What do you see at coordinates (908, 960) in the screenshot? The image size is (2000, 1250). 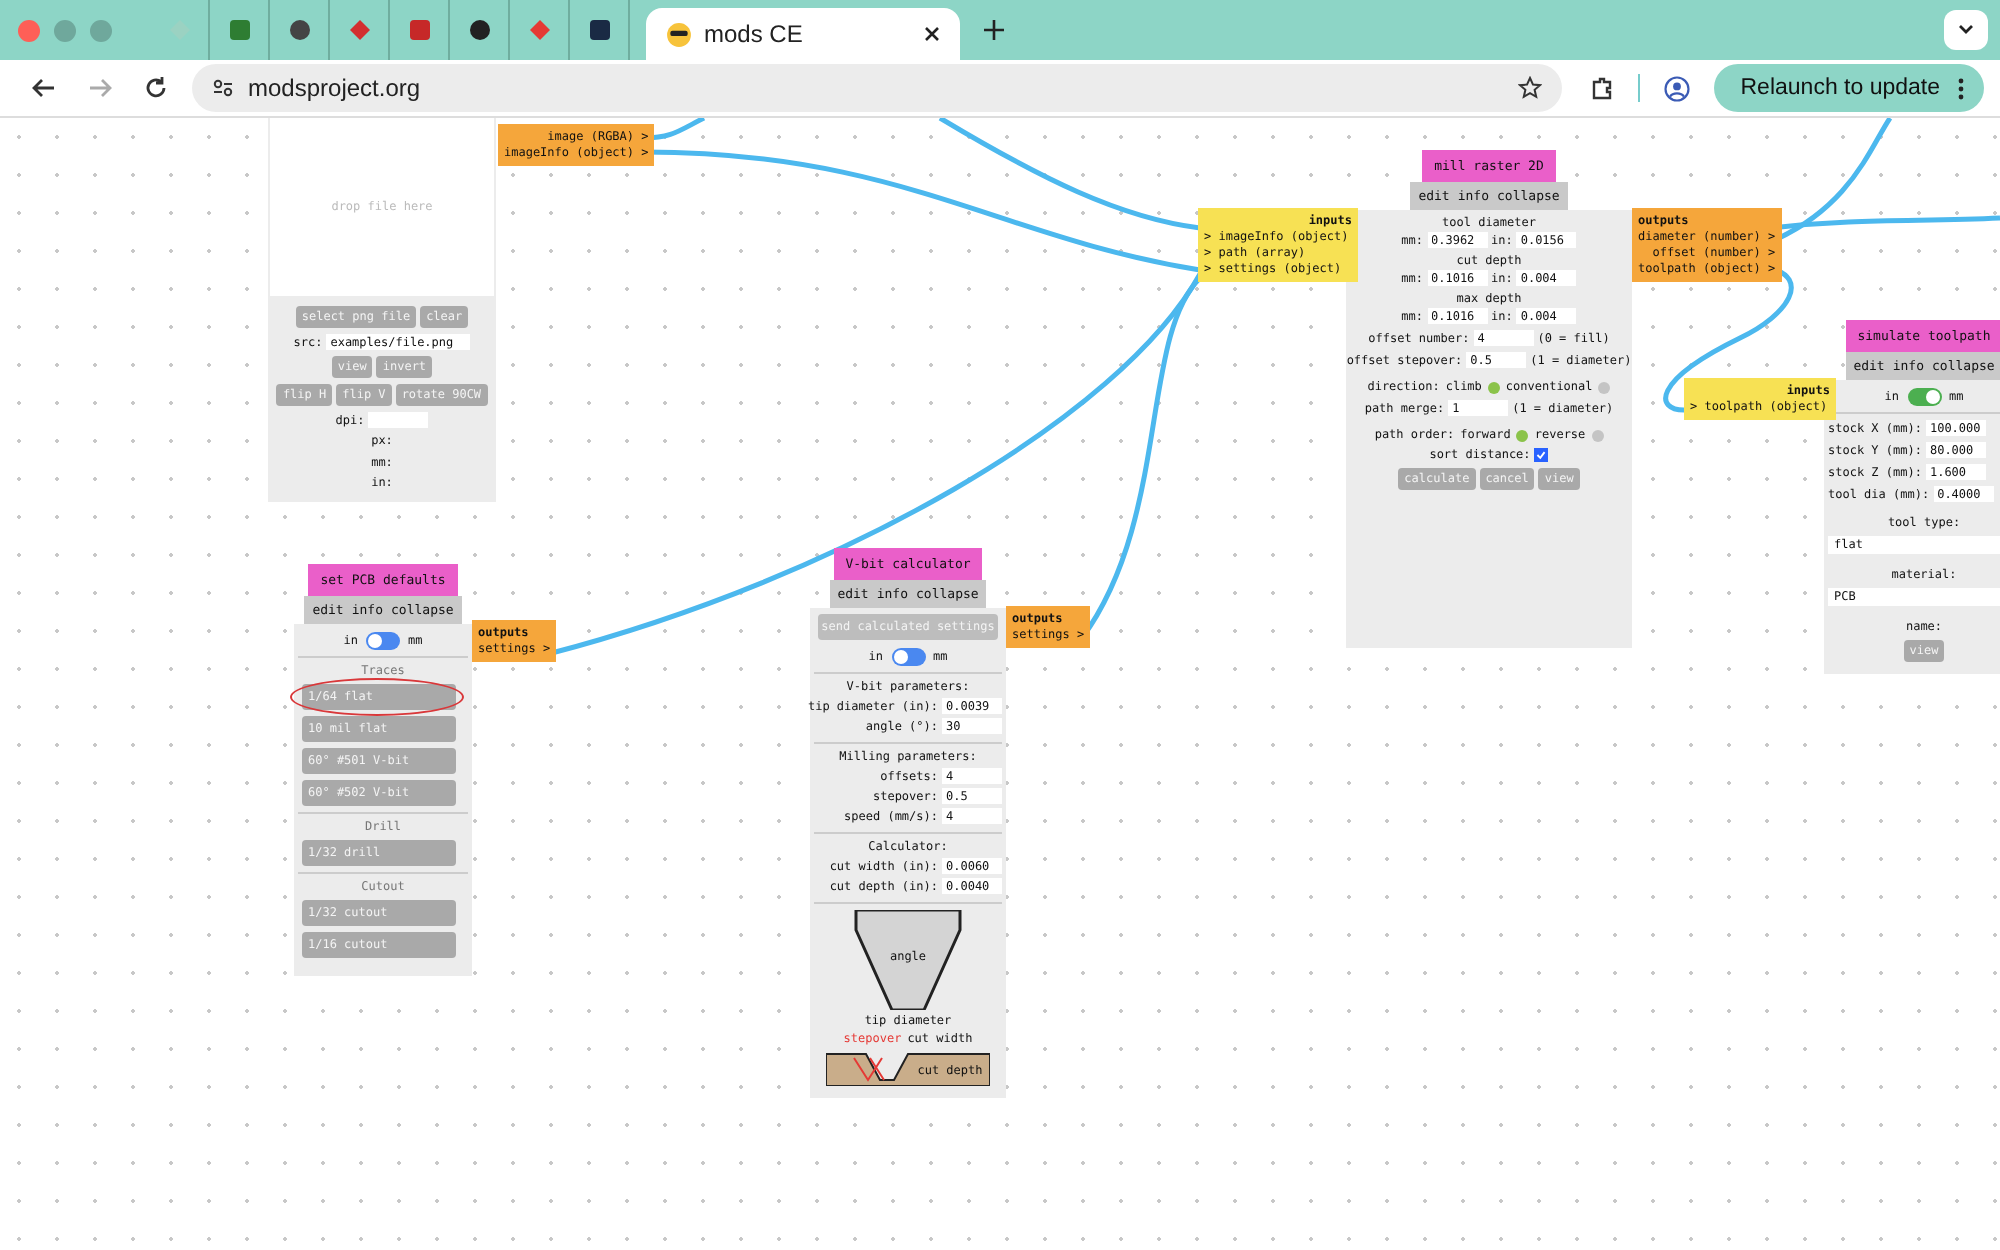 I see `v-bit-drawing` at bounding box center [908, 960].